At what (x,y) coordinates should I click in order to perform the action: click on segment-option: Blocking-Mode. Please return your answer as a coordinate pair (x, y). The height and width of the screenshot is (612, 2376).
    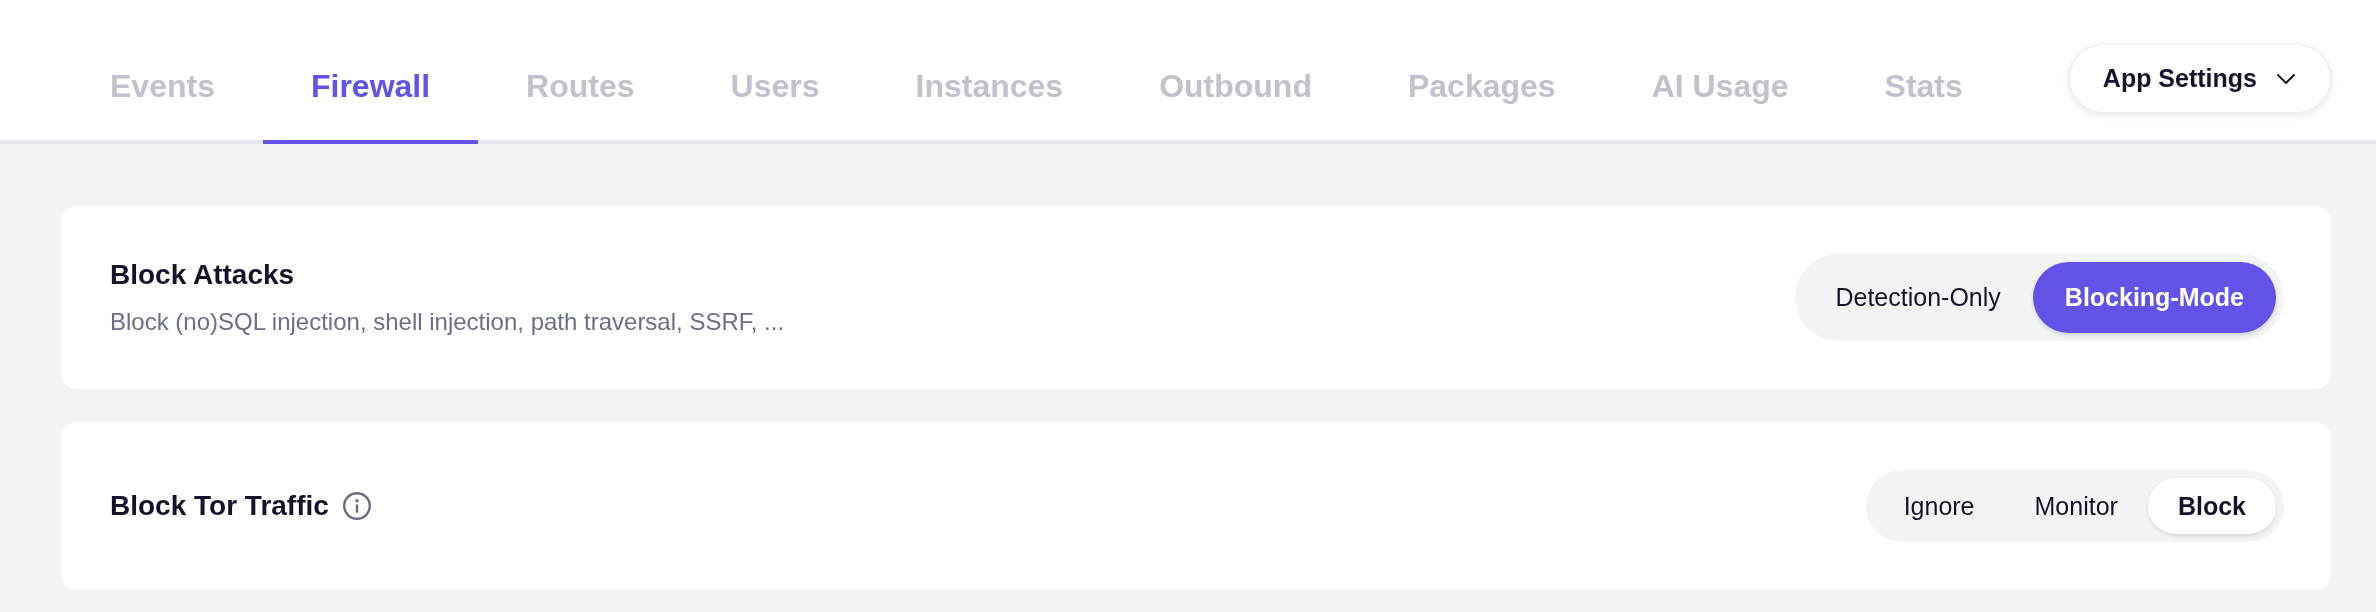
    Looking at the image, I should click on (2154, 297).